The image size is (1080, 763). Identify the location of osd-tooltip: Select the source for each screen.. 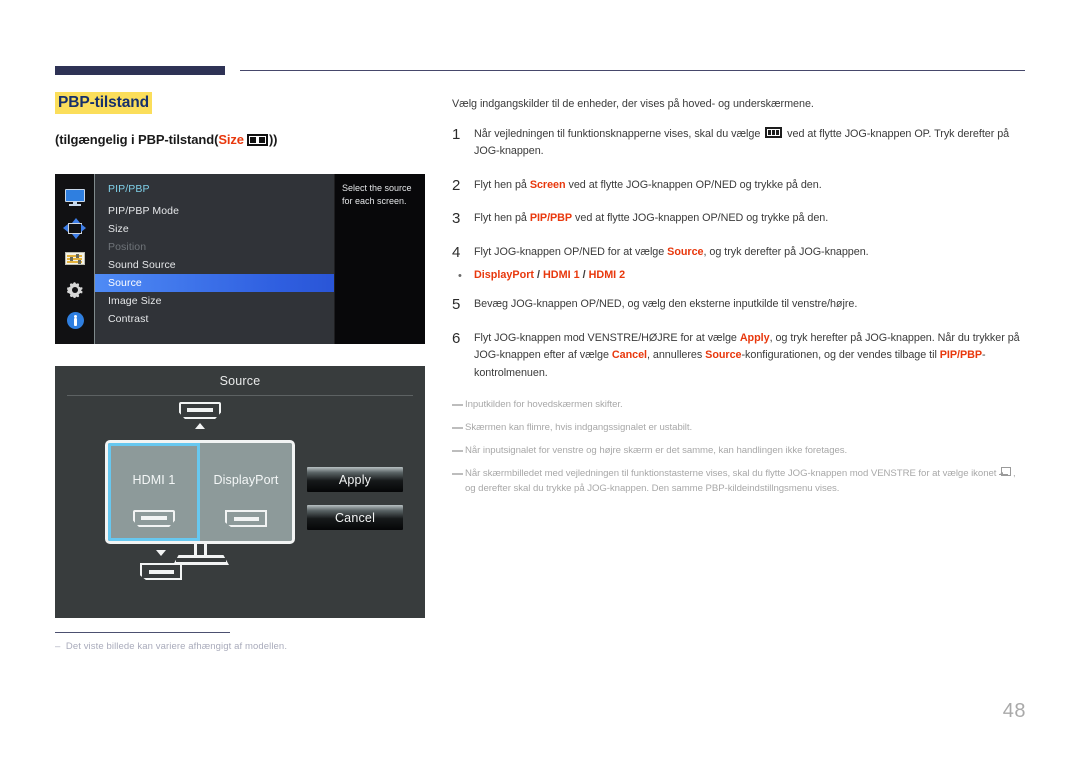
(379, 259).